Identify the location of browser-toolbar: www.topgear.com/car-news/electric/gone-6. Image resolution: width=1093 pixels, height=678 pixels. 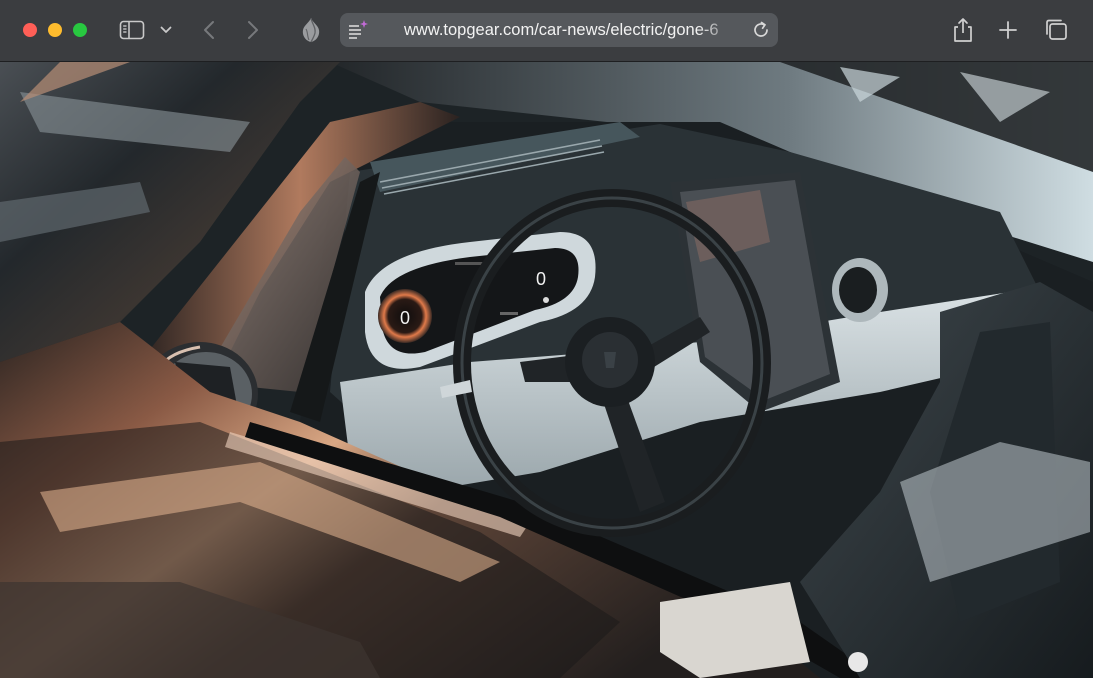
(546, 31).